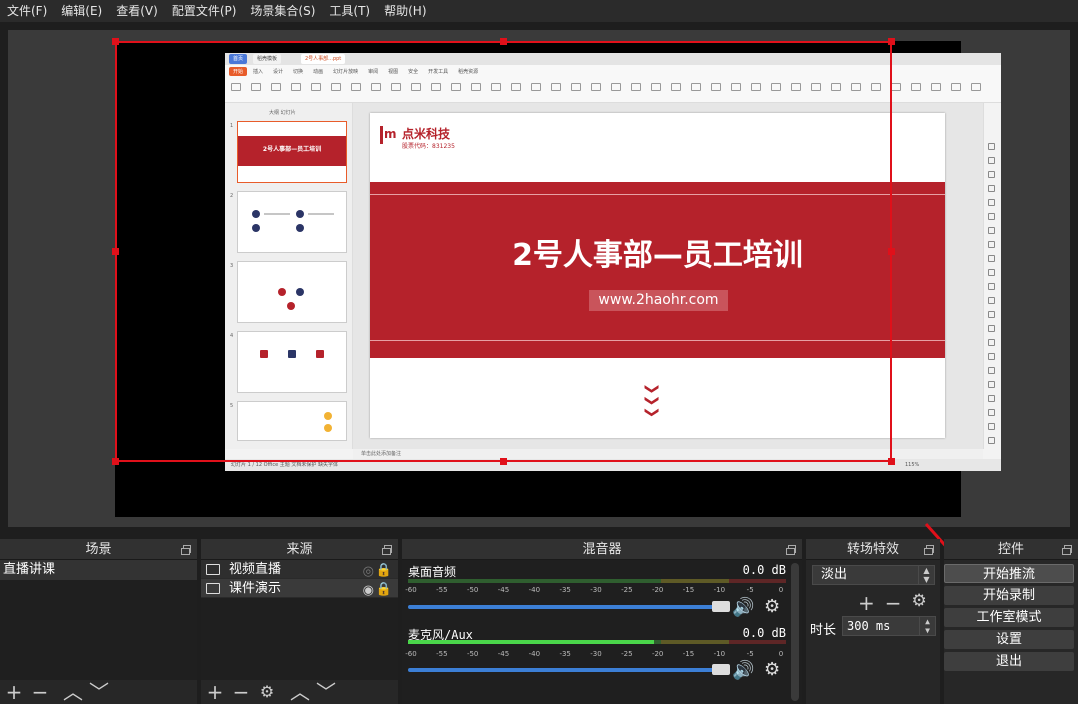 This screenshot has height=704, width=1078. I want to click on sources-dock-title: 来源, so click(299, 549).